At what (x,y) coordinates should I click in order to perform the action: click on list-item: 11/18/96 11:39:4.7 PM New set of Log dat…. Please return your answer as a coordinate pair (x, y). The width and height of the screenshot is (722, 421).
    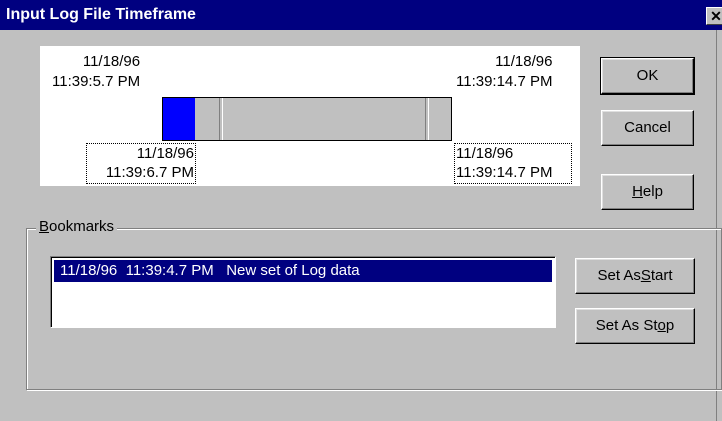
    Looking at the image, I should click on (303, 271).